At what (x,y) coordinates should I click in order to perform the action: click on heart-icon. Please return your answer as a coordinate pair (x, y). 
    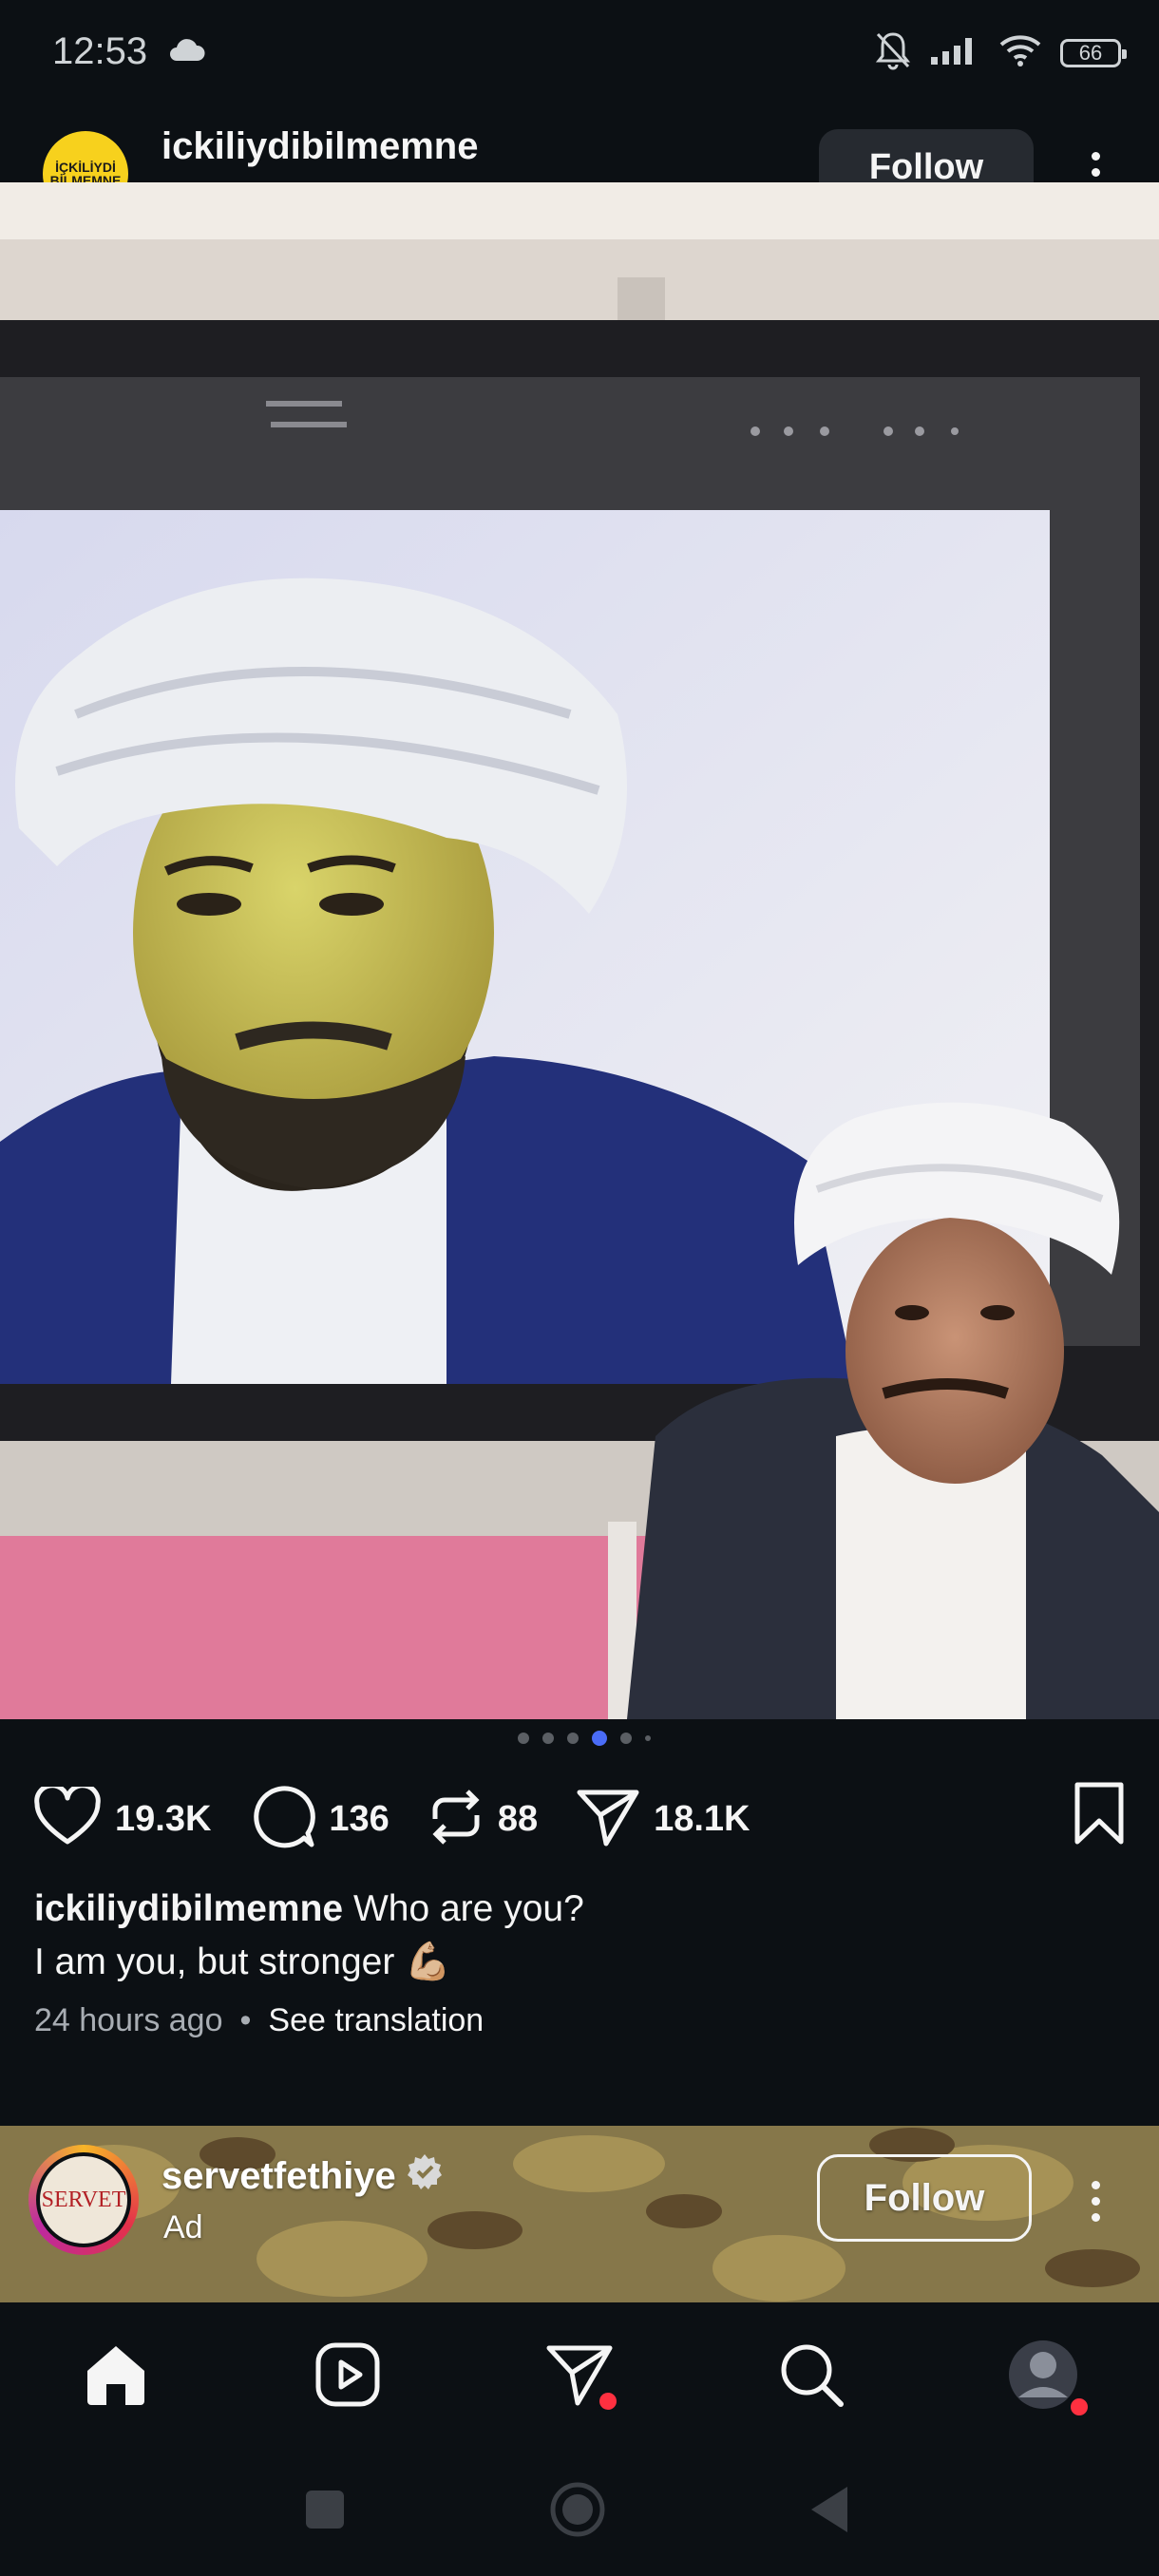
    Looking at the image, I should click on (67, 1817).